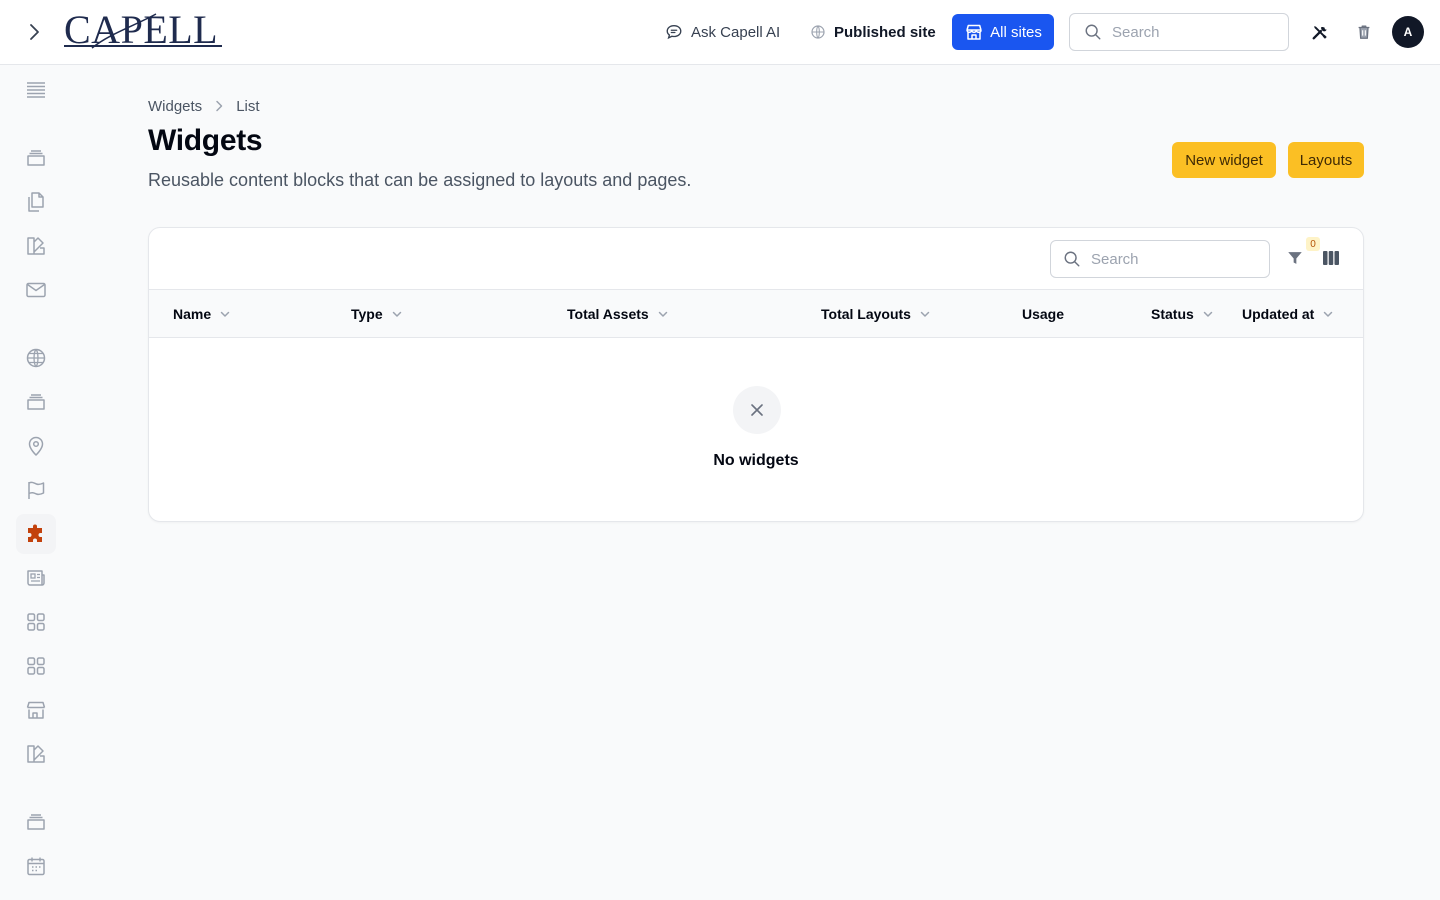 This screenshot has width=1440, height=900. I want to click on x-icon, so click(757, 410).